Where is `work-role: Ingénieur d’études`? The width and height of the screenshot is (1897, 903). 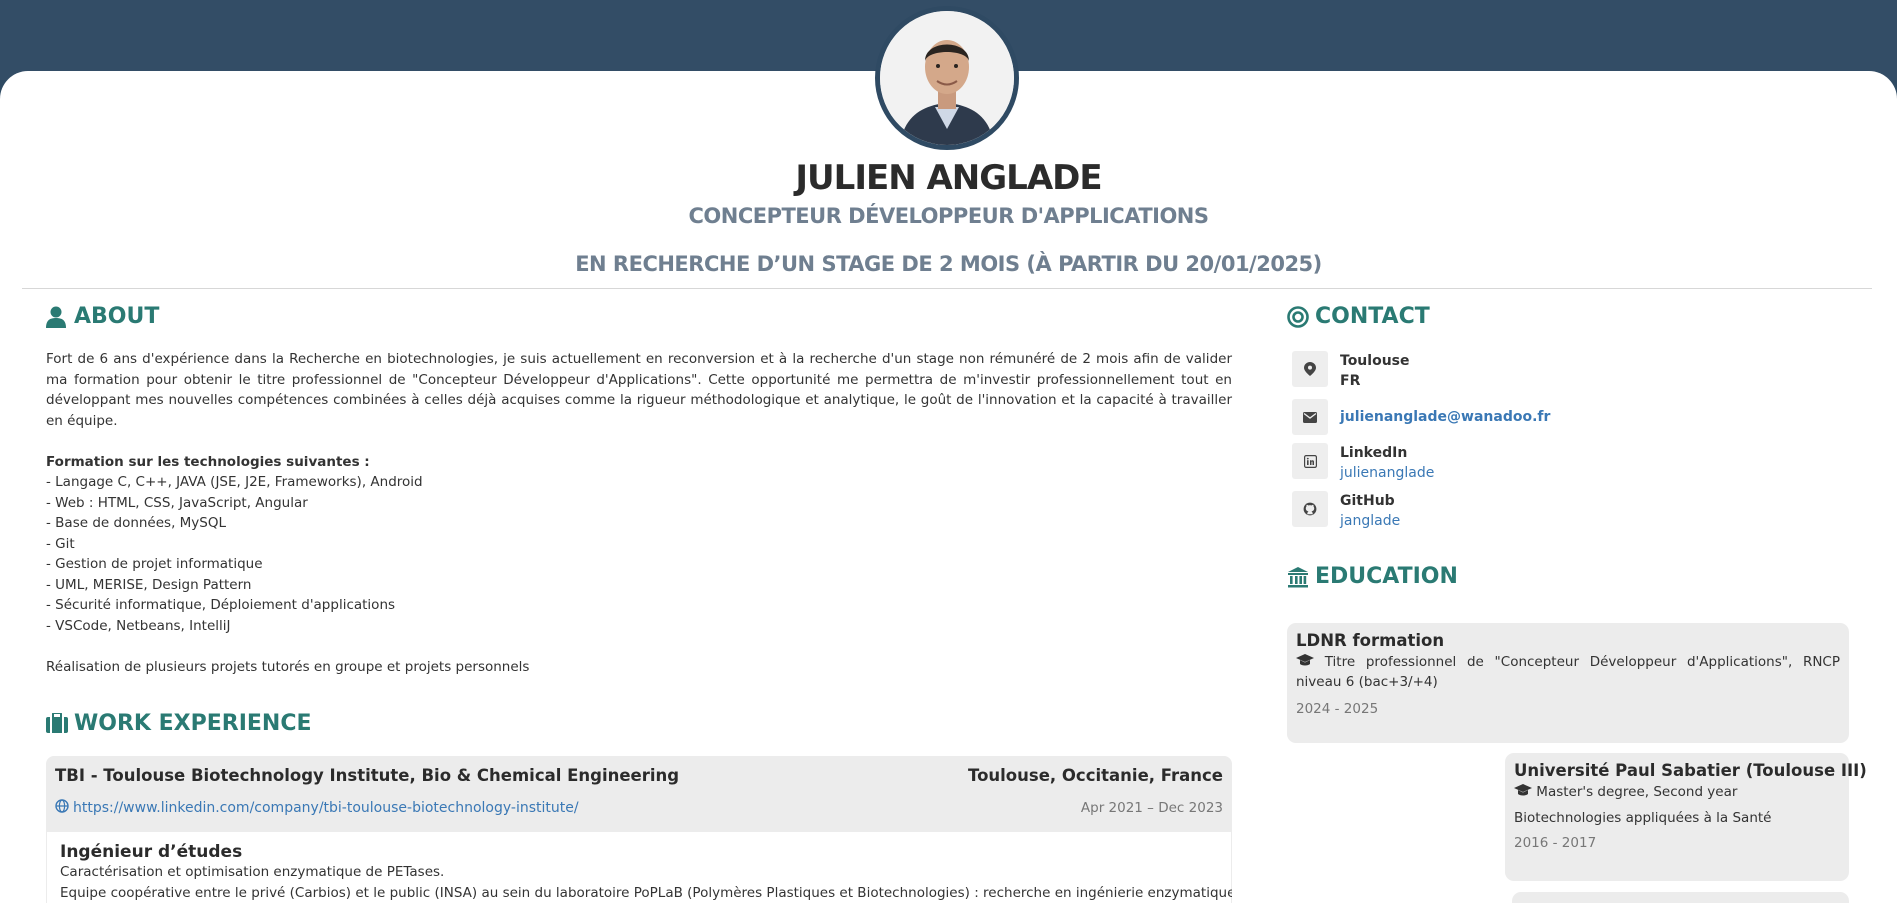 work-role: Ingénieur d’études is located at coordinates (151, 852).